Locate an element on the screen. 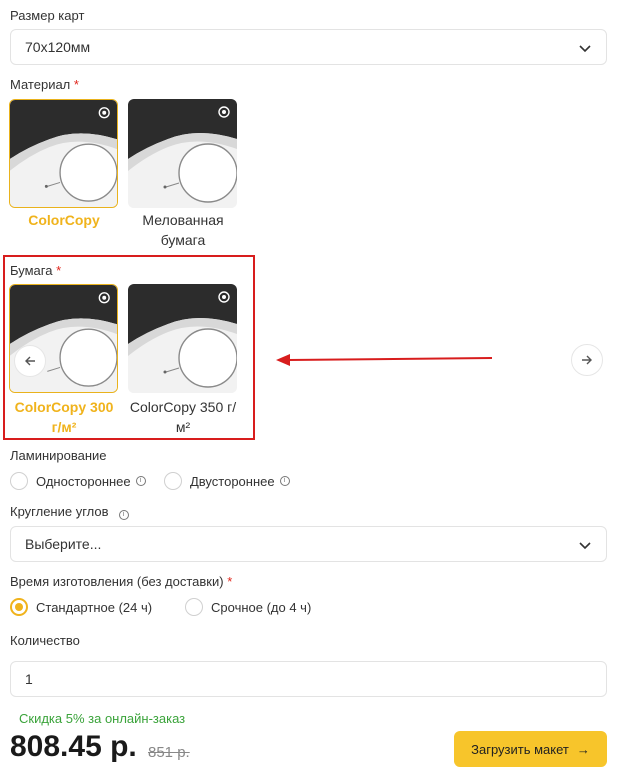 This screenshot has width=618, height=777. radio-label: Двустороннее is located at coordinates (232, 481).